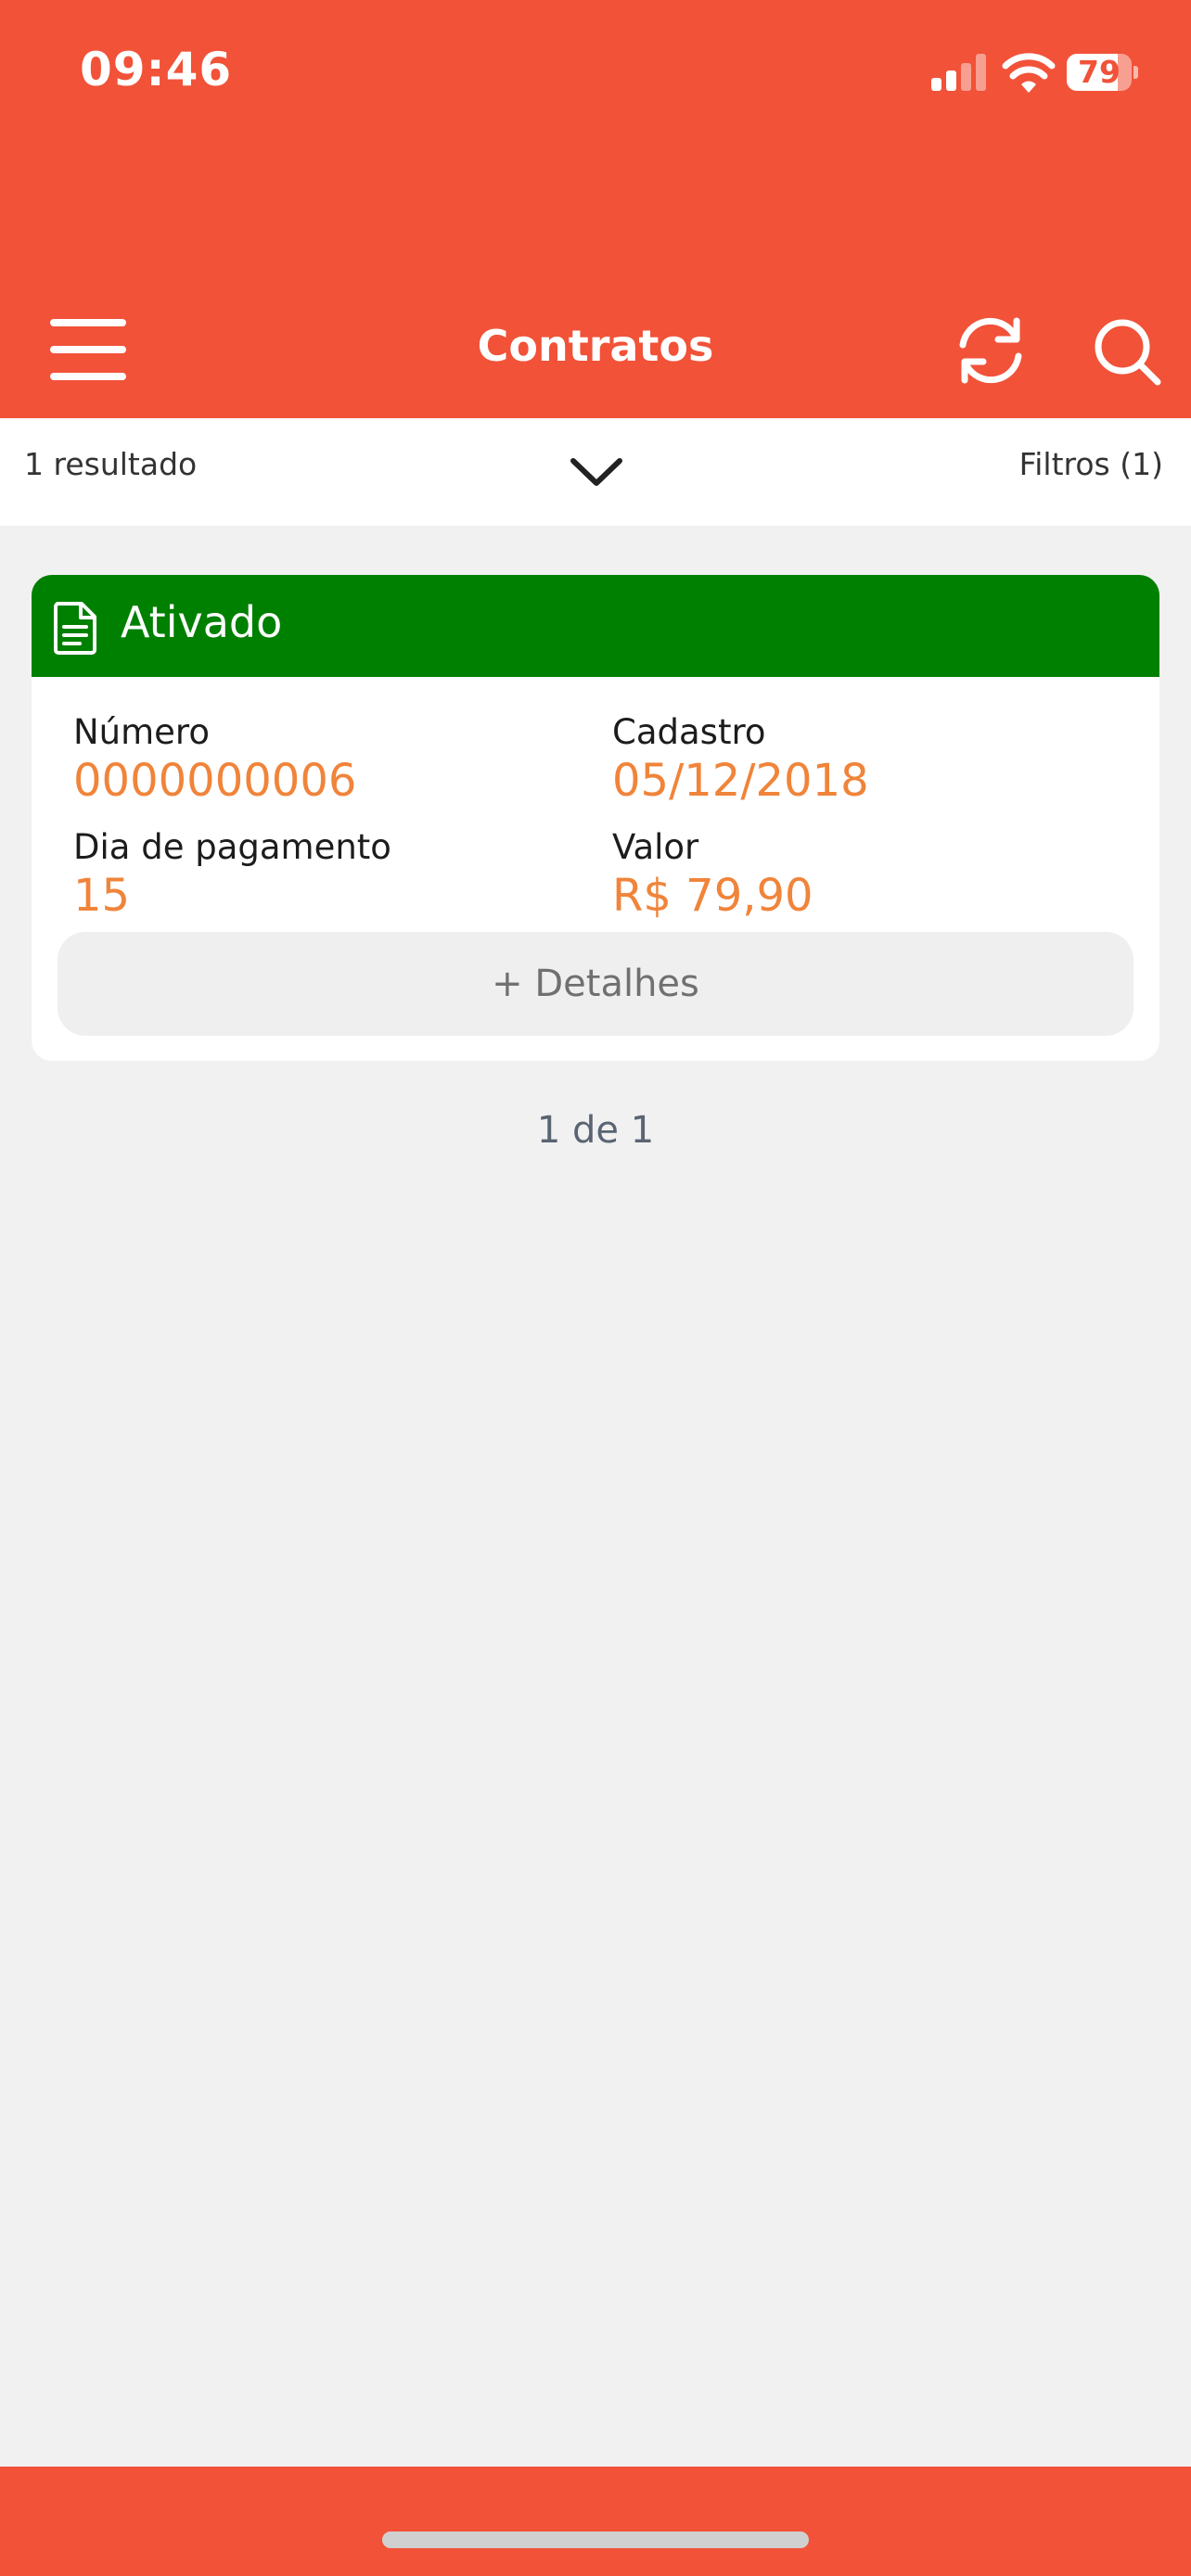  I want to click on battery-percentage: 79, so click(1099, 72).